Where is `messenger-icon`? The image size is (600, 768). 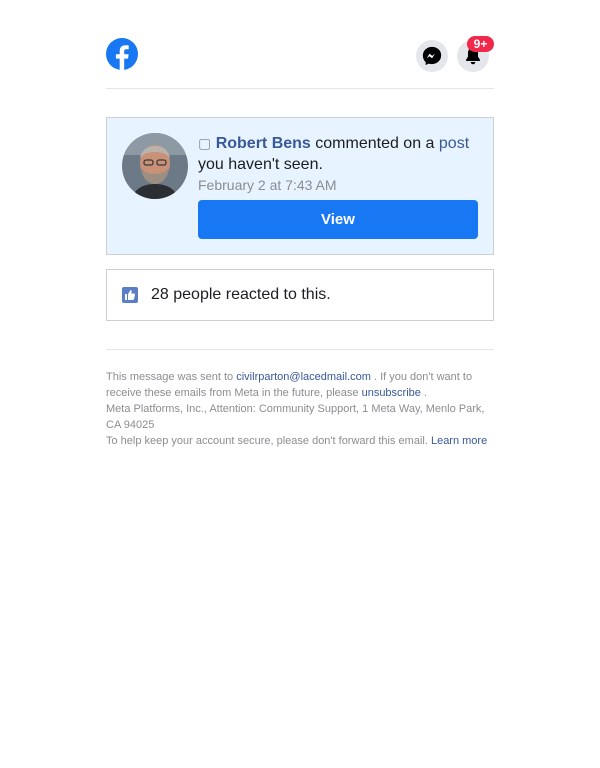
messenger-icon is located at coordinates (432, 56).